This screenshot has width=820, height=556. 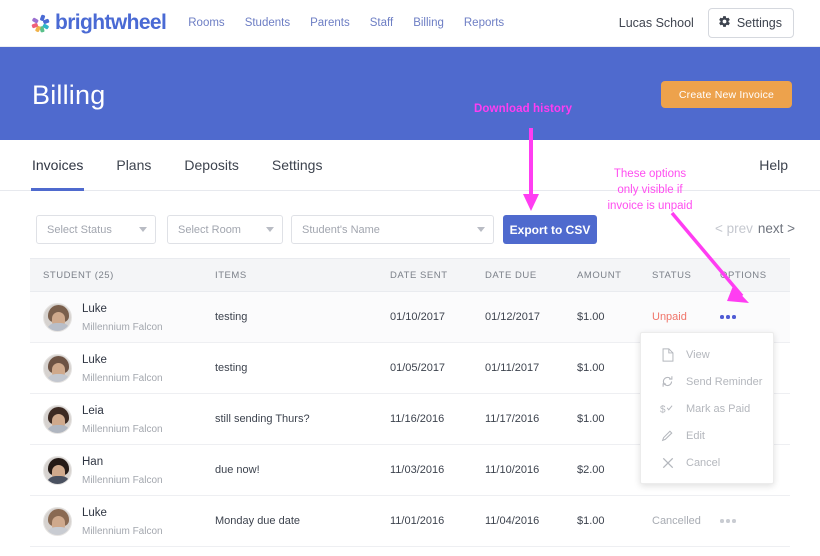 What do you see at coordinates (759, 23) in the screenshot?
I see `settings-button-label: Settings` at bounding box center [759, 23].